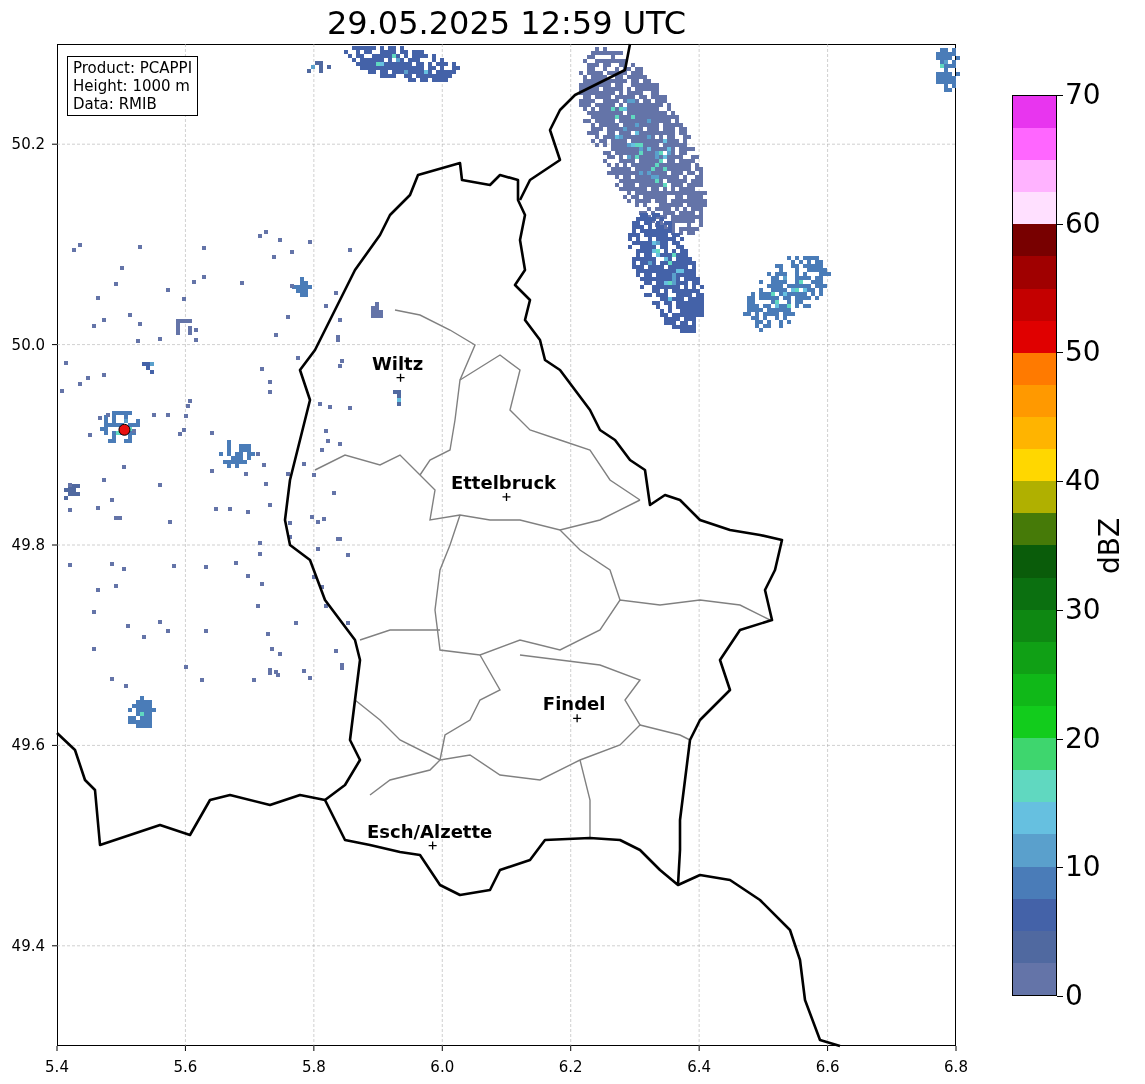 This screenshot has height=1084, width=1145. I want to click on x-tick-label: 6.2, so click(570, 1067).